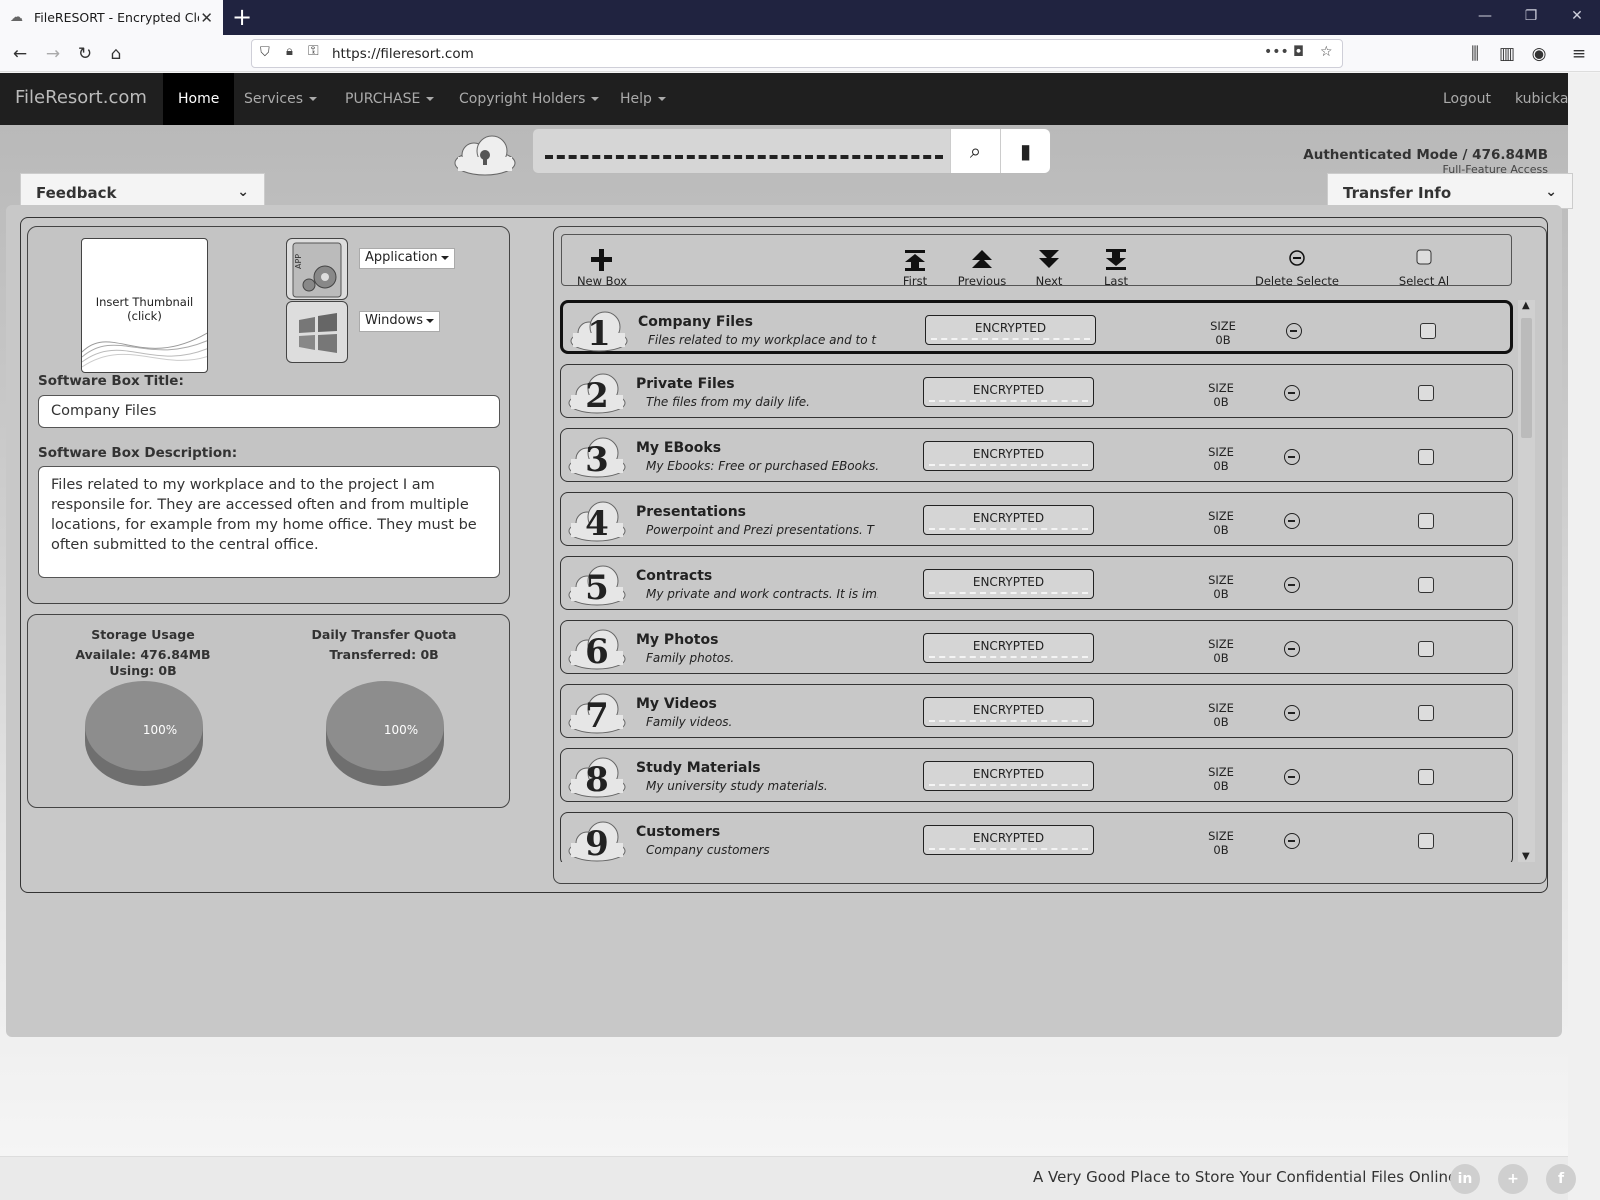  I want to click on select-all-button: Select Al, so click(1424, 267).